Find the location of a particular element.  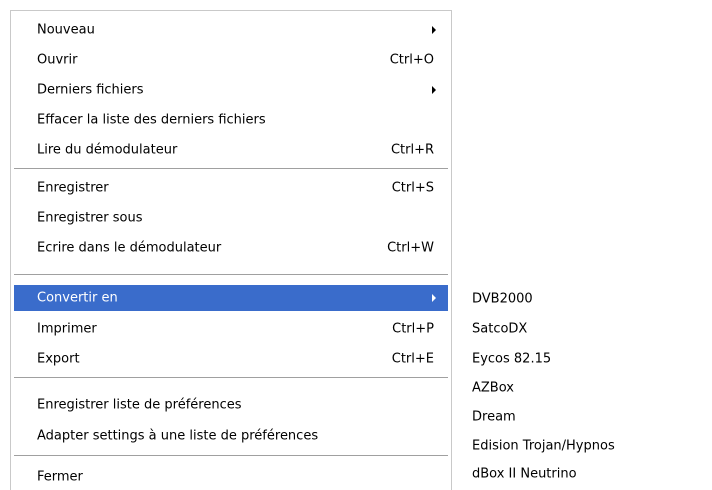

menu-item-ouvrir: Ouvrir Ctrl+O is located at coordinates (231, 60).